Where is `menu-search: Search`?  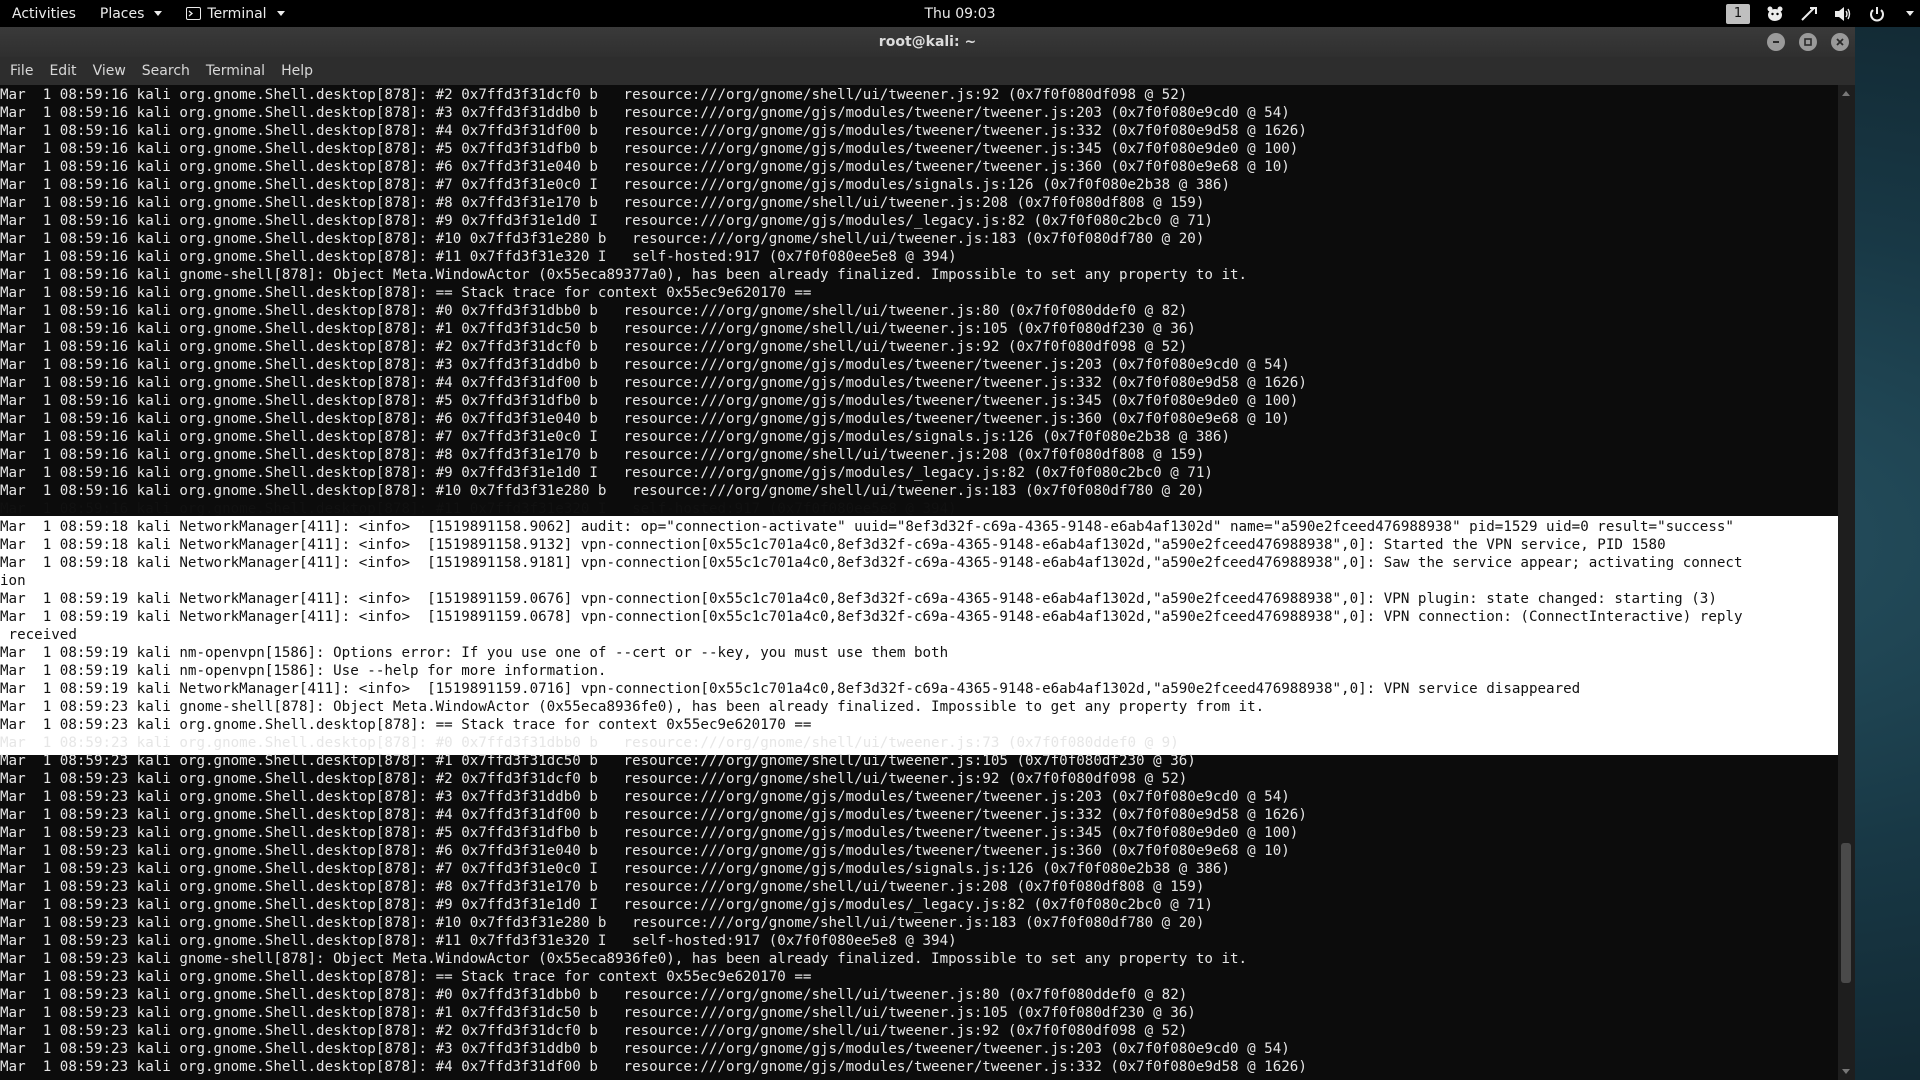
menu-search: Search is located at coordinates (166, 71).